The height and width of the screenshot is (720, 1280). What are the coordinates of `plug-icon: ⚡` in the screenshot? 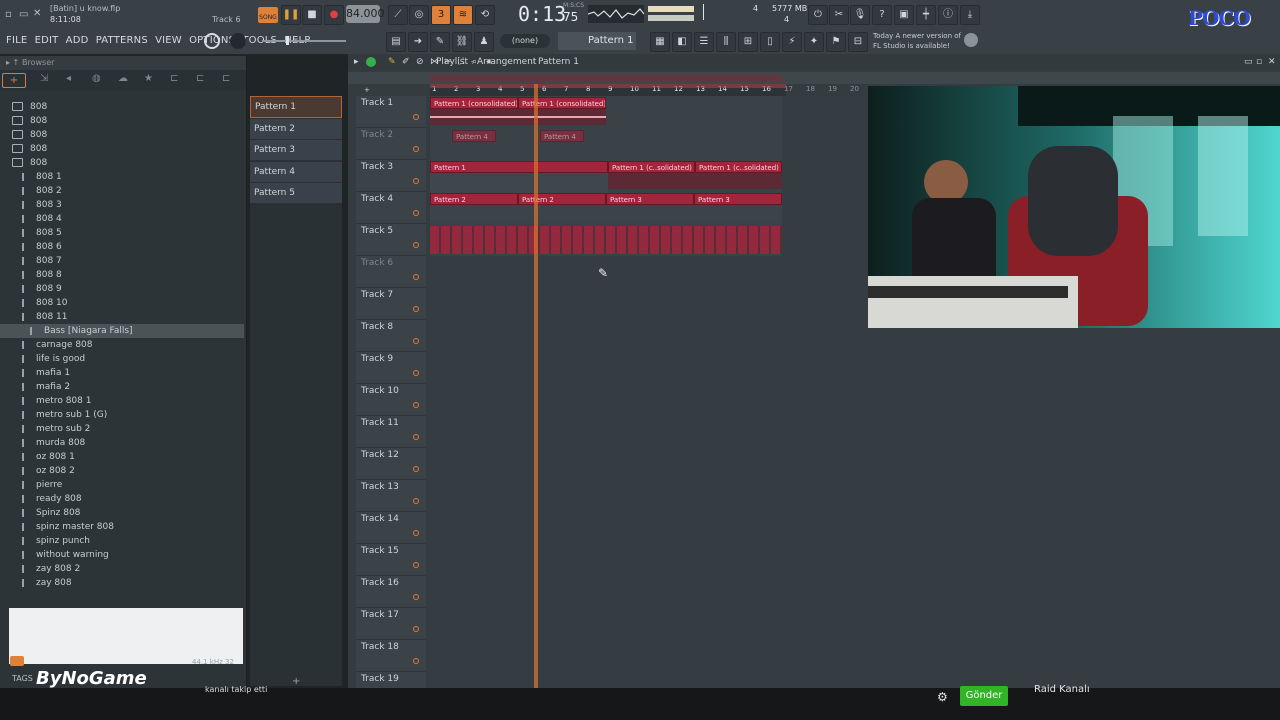 It's located at (792, 42).